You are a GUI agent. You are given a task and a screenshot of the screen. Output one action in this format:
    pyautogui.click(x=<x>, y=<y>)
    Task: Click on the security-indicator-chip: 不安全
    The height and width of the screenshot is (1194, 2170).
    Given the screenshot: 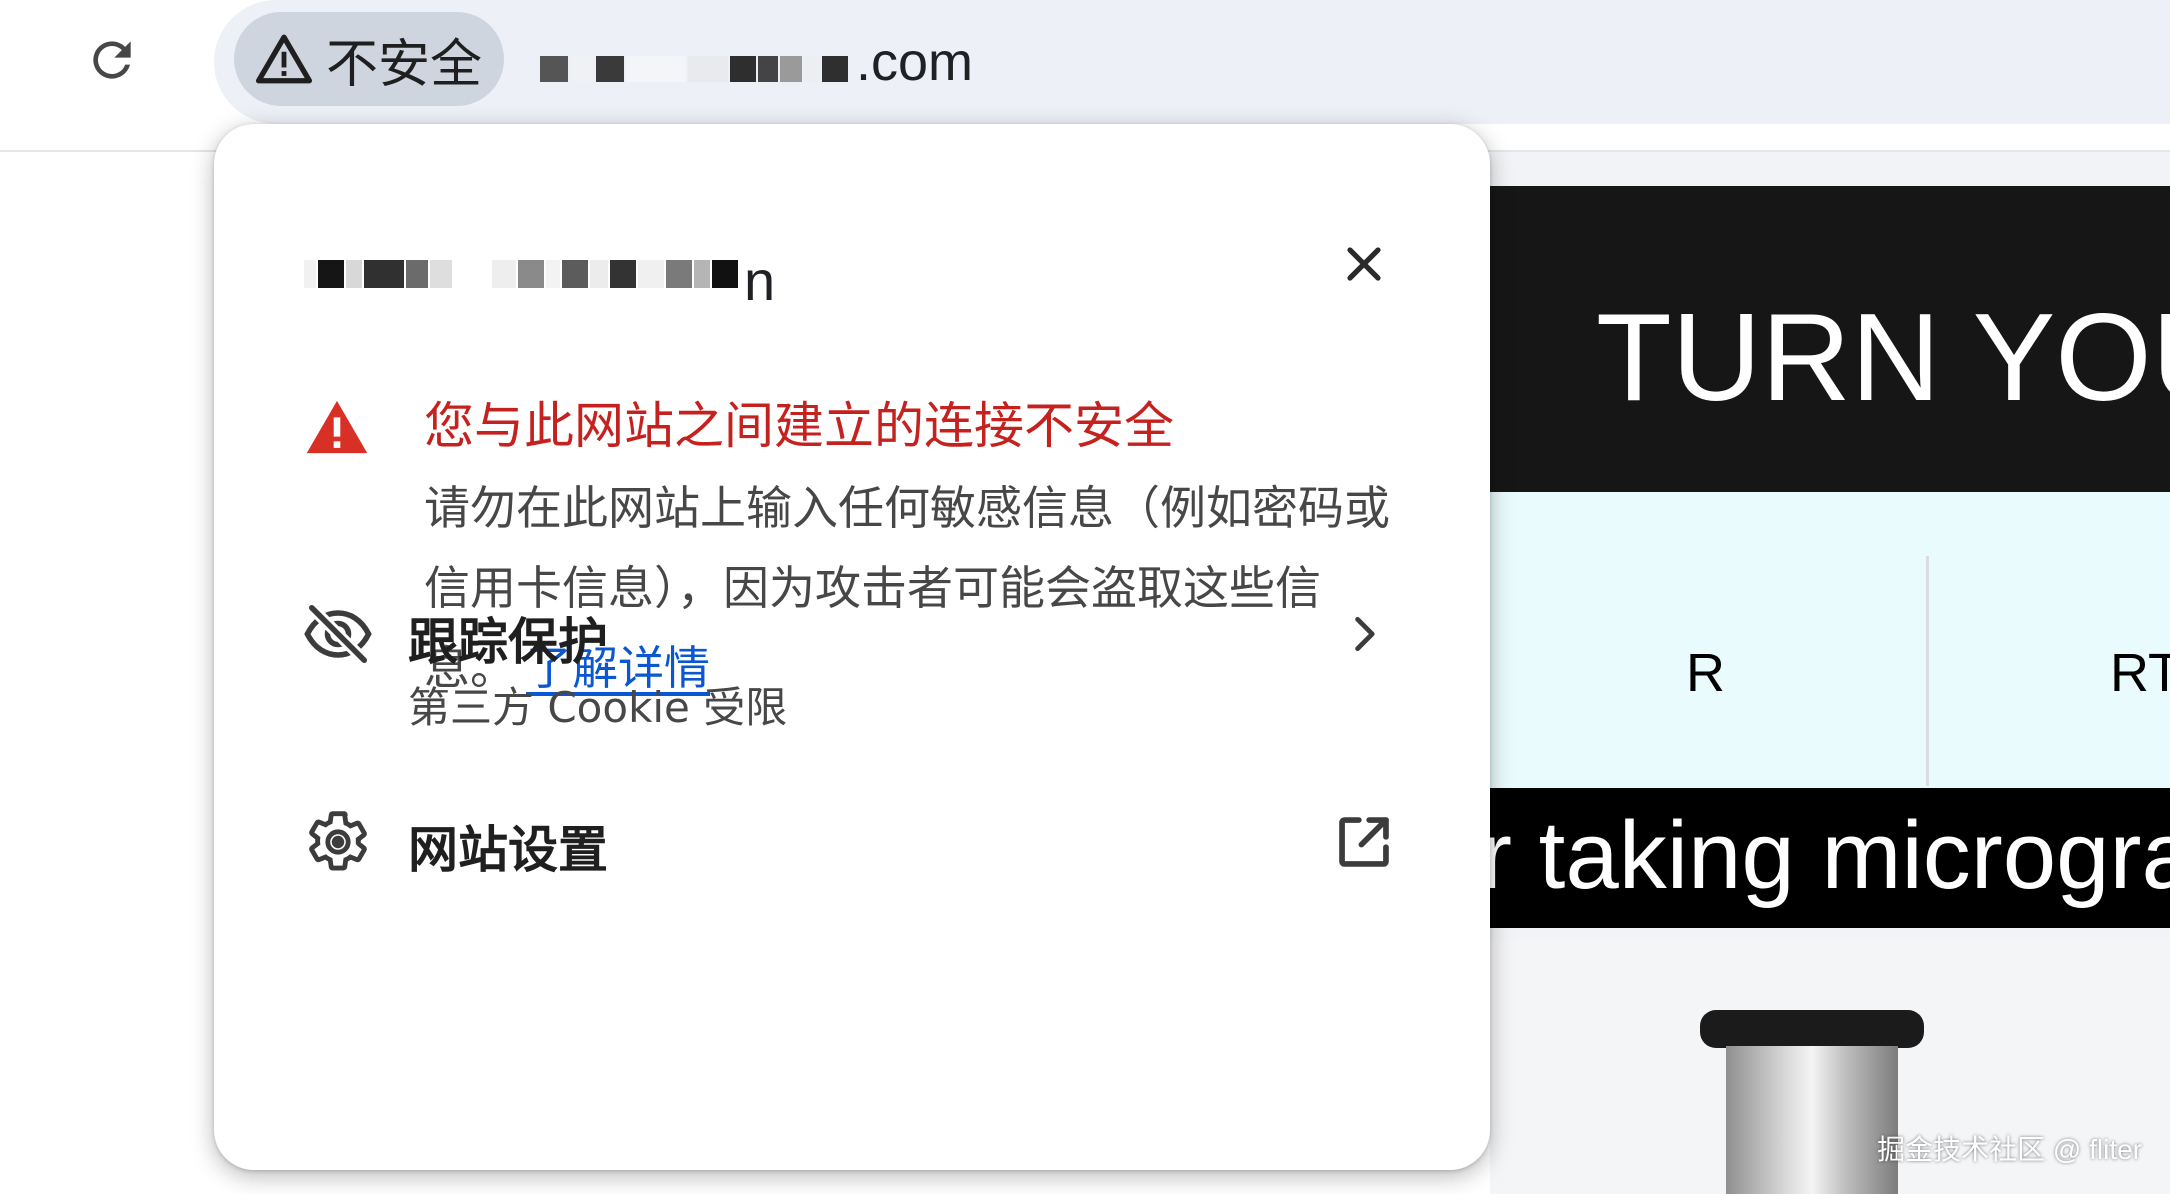 What is the action you would take?
    pyautogui.click(x=369, y=59)
    